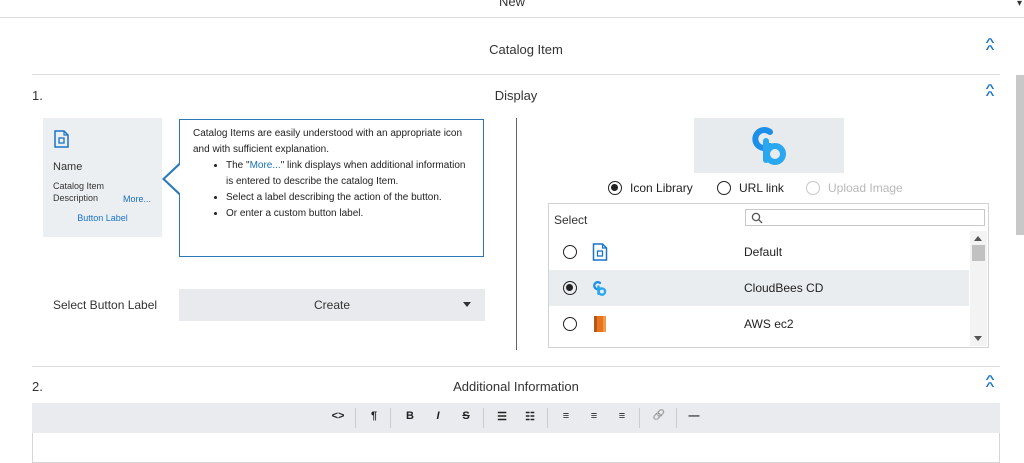 This screenshot has height=463, width=1024. I want to click on tooltip-bullet-3: Or enter a custom button label., so click(348, 214).